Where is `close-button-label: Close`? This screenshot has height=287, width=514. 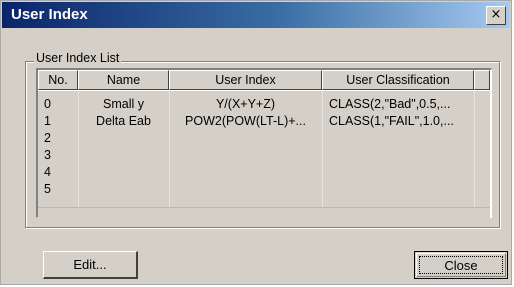 close-button-label: Close is located at coordinates (461, 265).